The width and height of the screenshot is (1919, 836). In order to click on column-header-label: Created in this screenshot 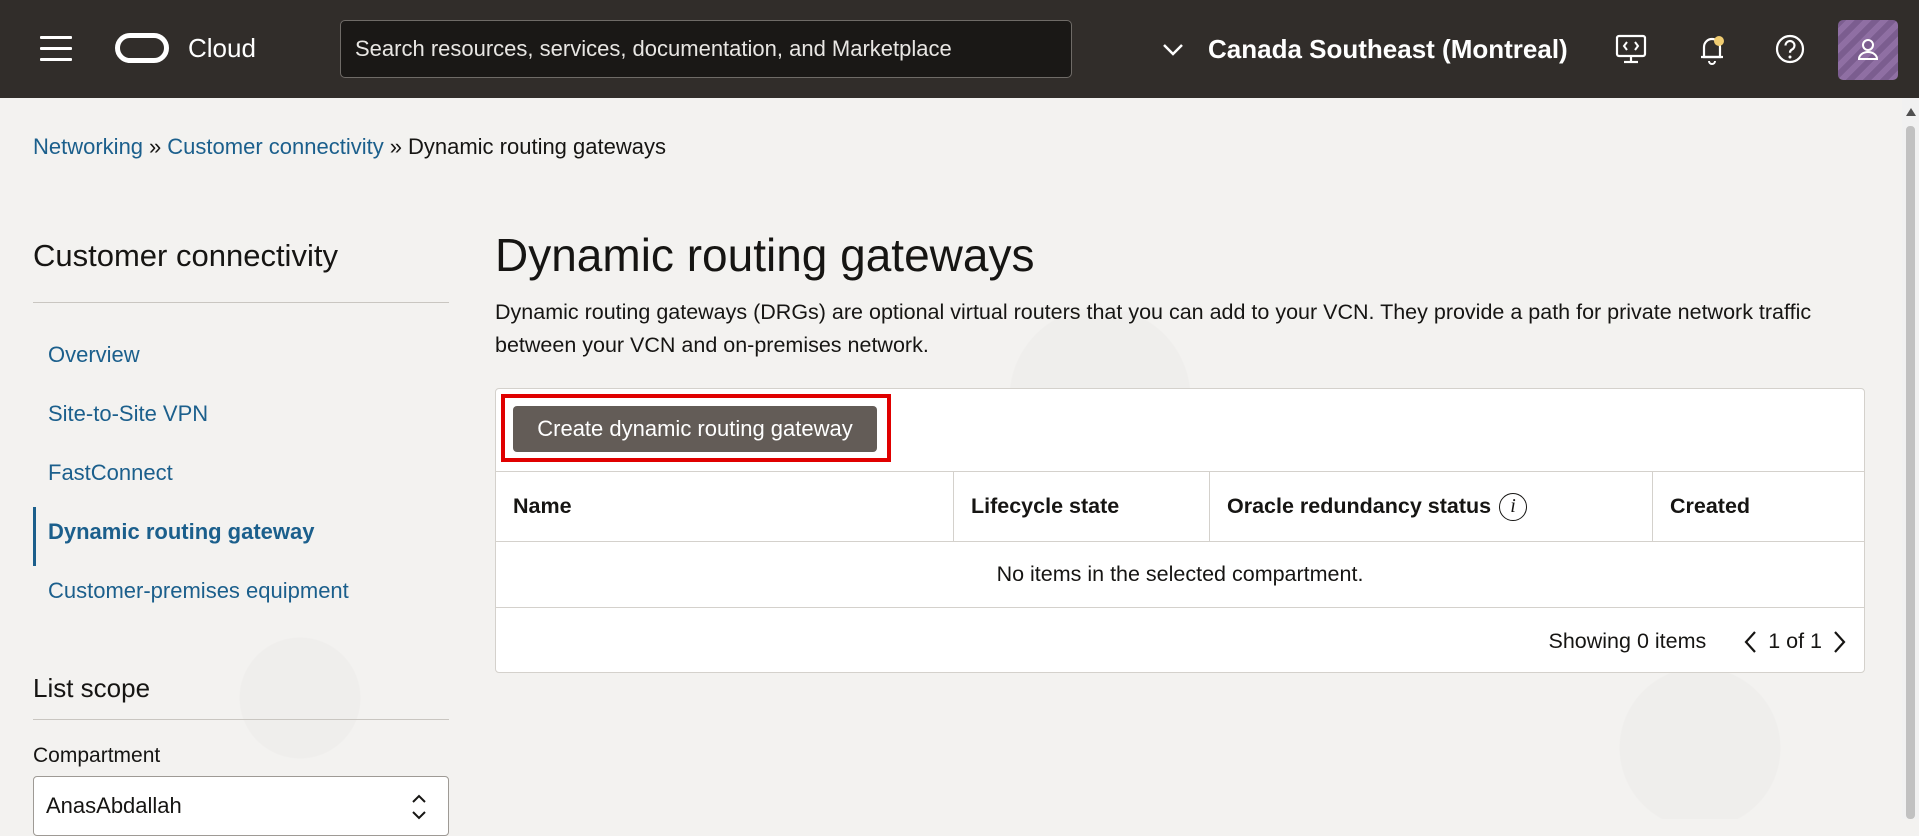, I will do `click(1710, 506)`.